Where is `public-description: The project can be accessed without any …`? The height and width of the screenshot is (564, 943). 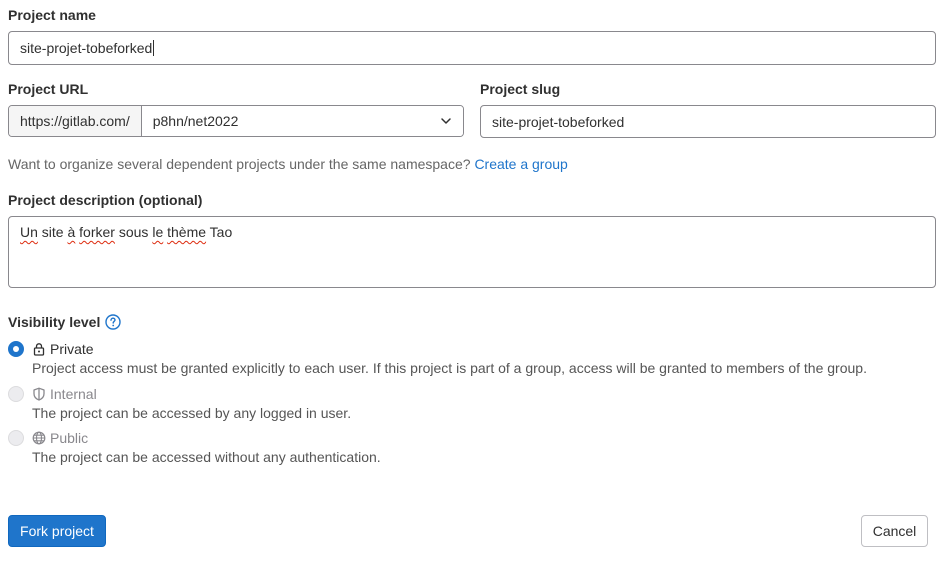
public-description: The project can be accessed without any … is located at coordinates (206, 457).